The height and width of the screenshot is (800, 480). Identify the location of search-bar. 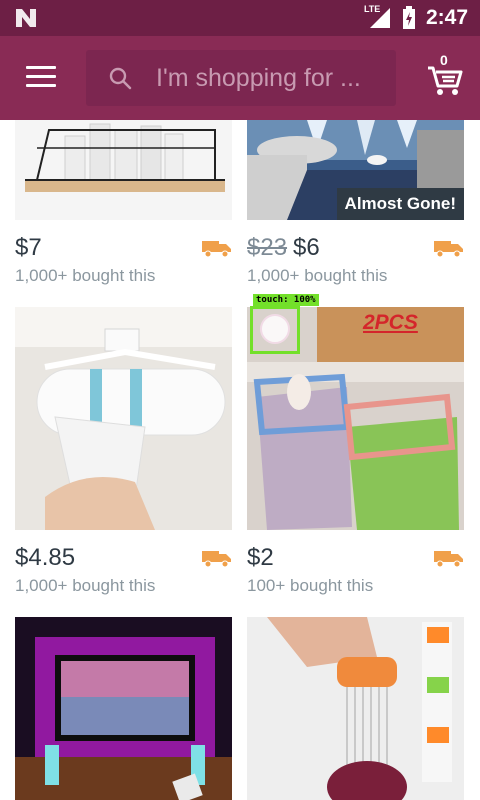
(241, 78).